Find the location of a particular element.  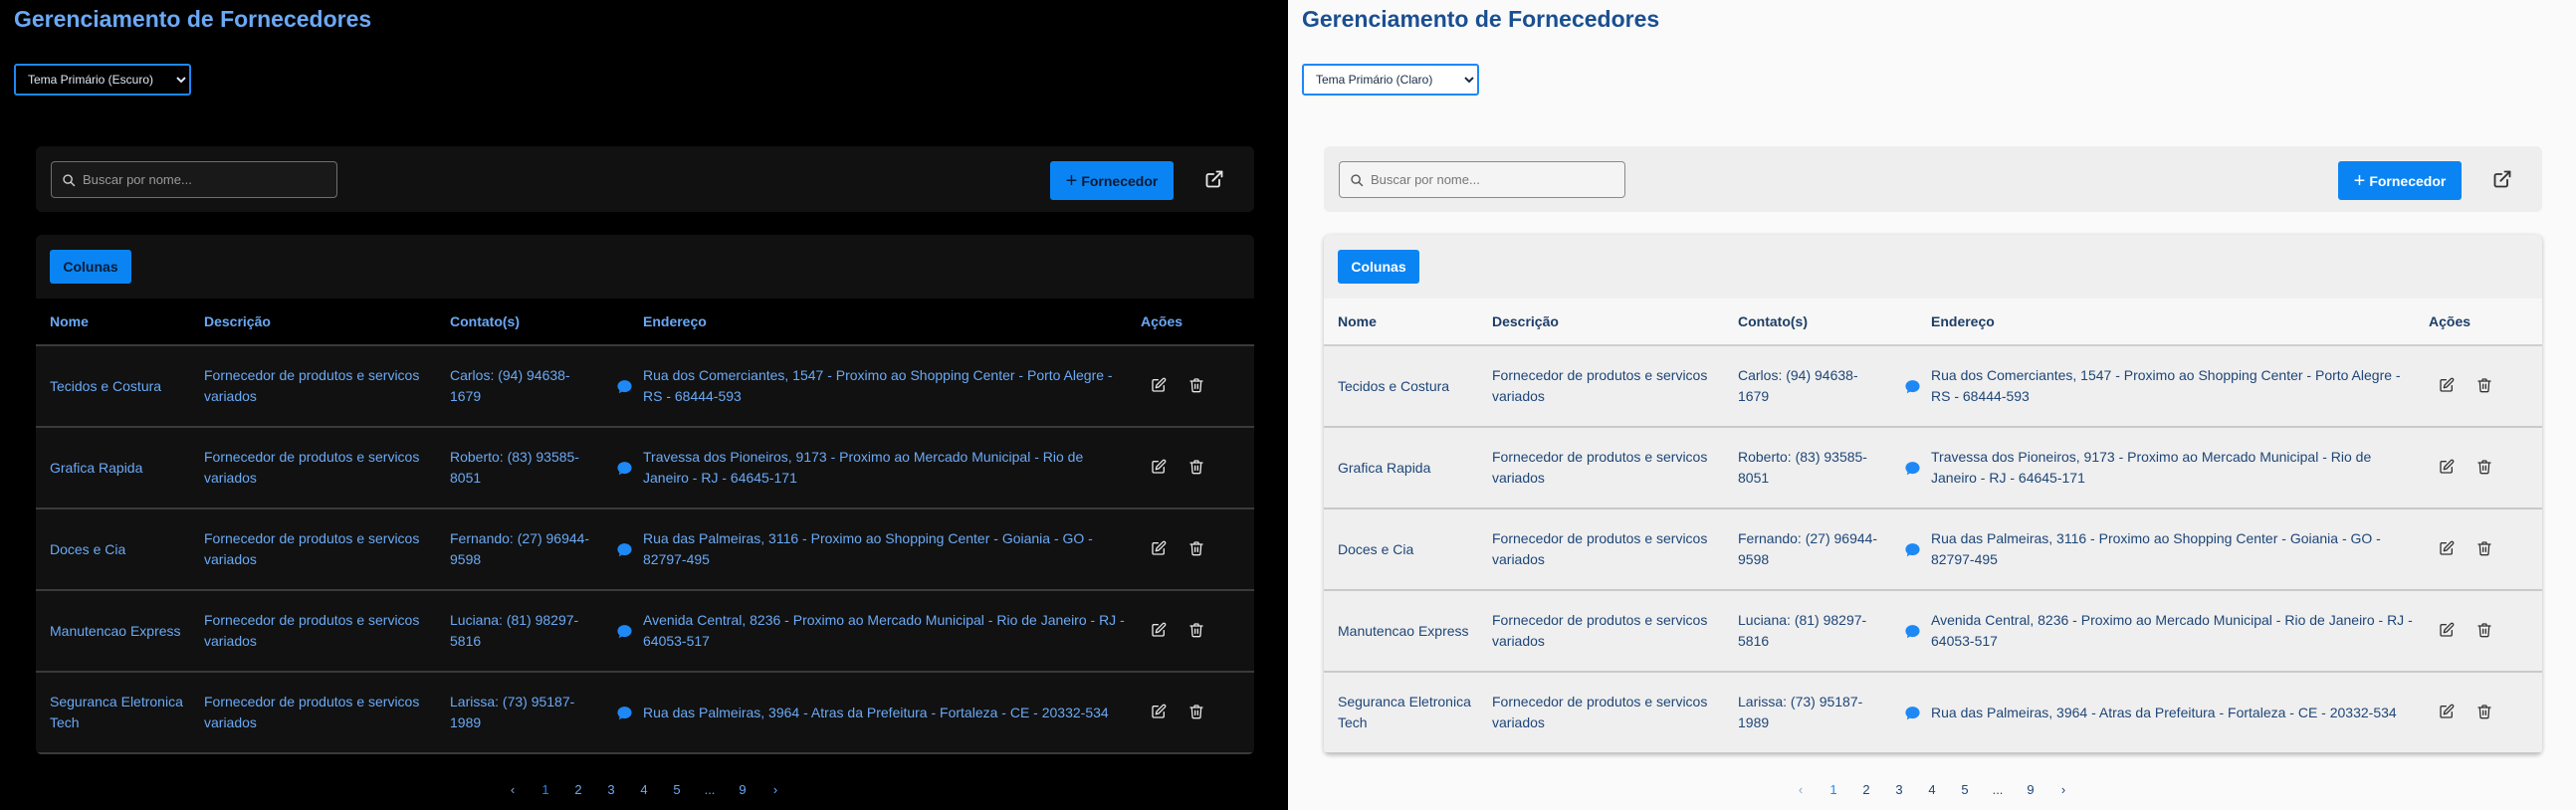

supplier-contact-text: Carlos: (94) 94638-1679 is located at coordinates (510, 385).